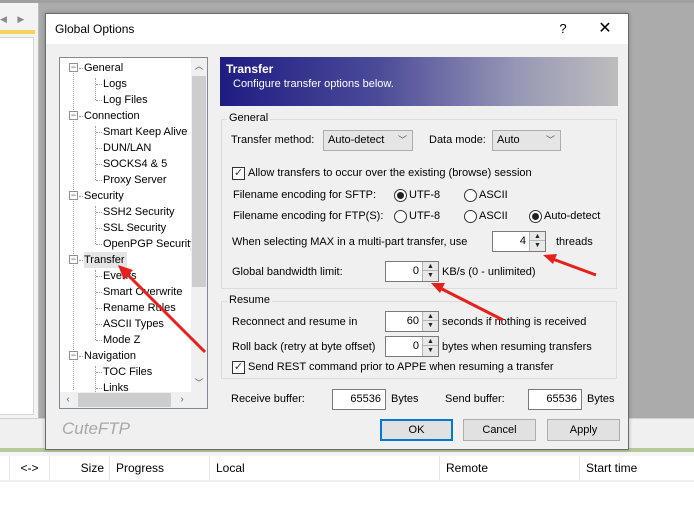 This screenshot has width=694, height=528. Describe the element at coordinates (605, 29) in the screenshot. I see `close-button: ✕` at that location.